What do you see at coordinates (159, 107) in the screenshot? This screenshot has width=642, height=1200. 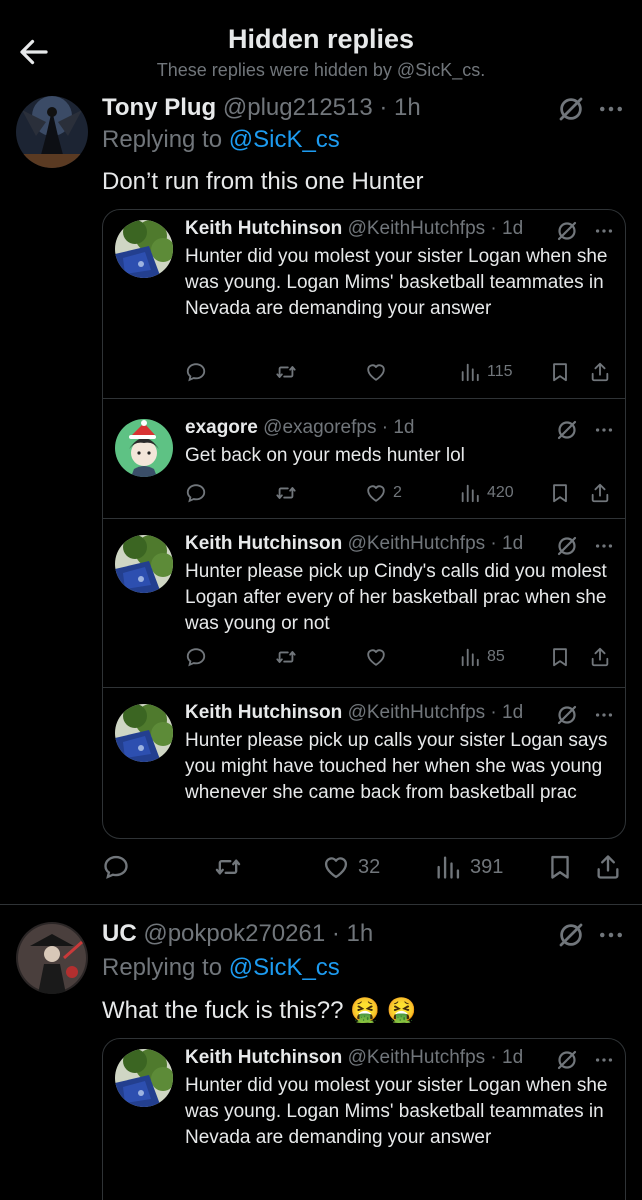 I see `display-name: Tony Plug` at bounding box center [159, 107].